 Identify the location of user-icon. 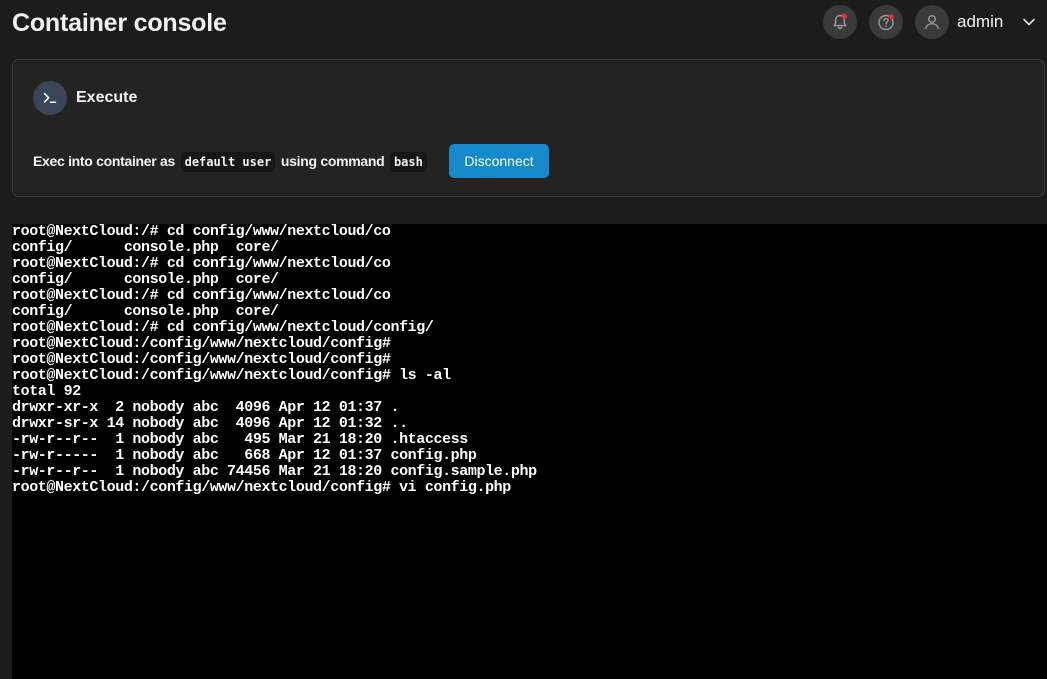
(932, 22).